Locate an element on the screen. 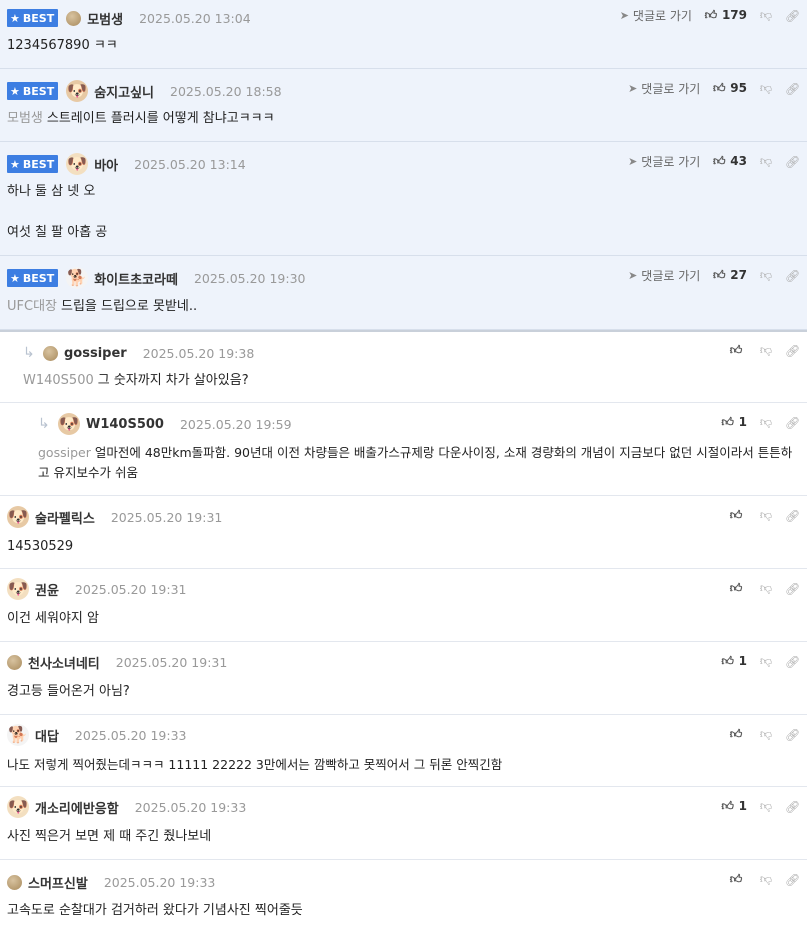 Image resolution: width=807 pixels, height=931 pixels. comment-header: ↳ gossiper 2025.05.20 19:38 is located at coordinates (138, 353).